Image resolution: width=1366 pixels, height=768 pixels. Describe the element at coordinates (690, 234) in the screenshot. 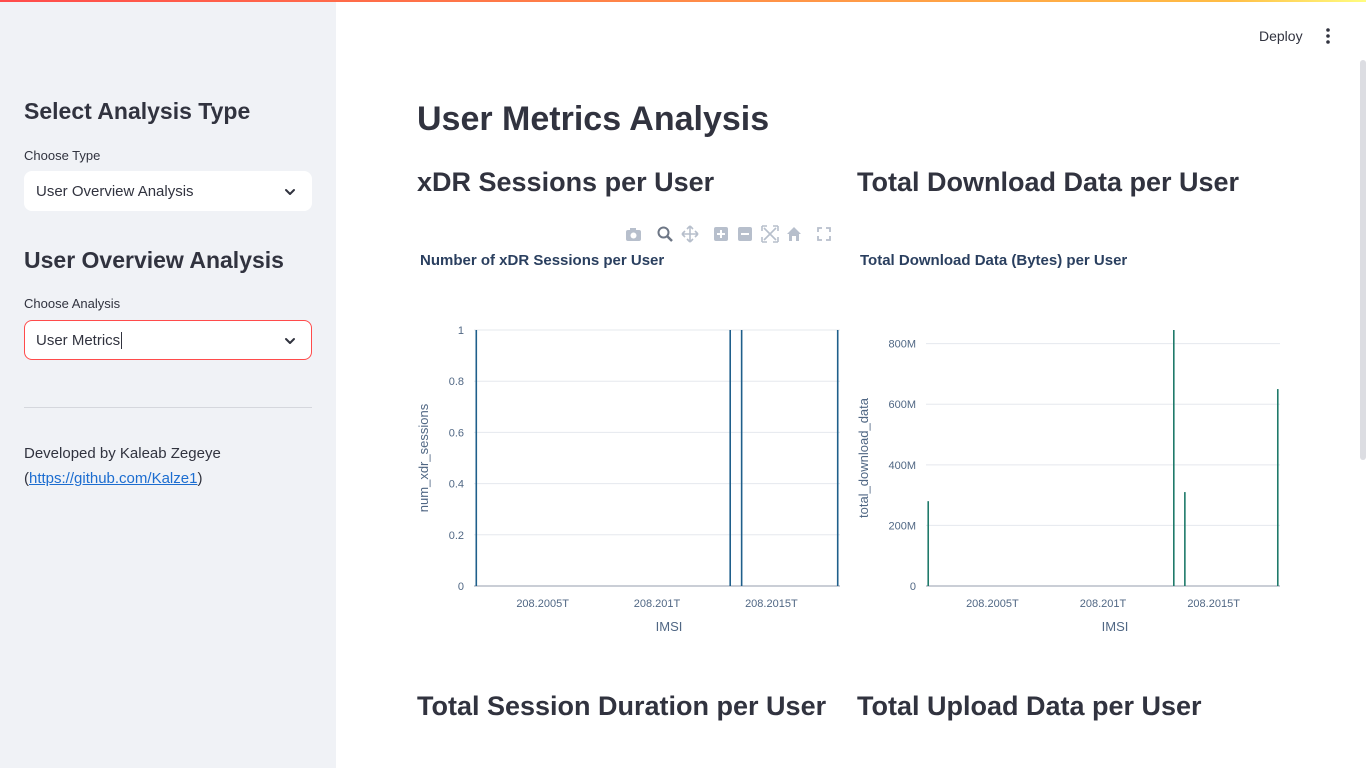

I see `pan-icon` at that location.